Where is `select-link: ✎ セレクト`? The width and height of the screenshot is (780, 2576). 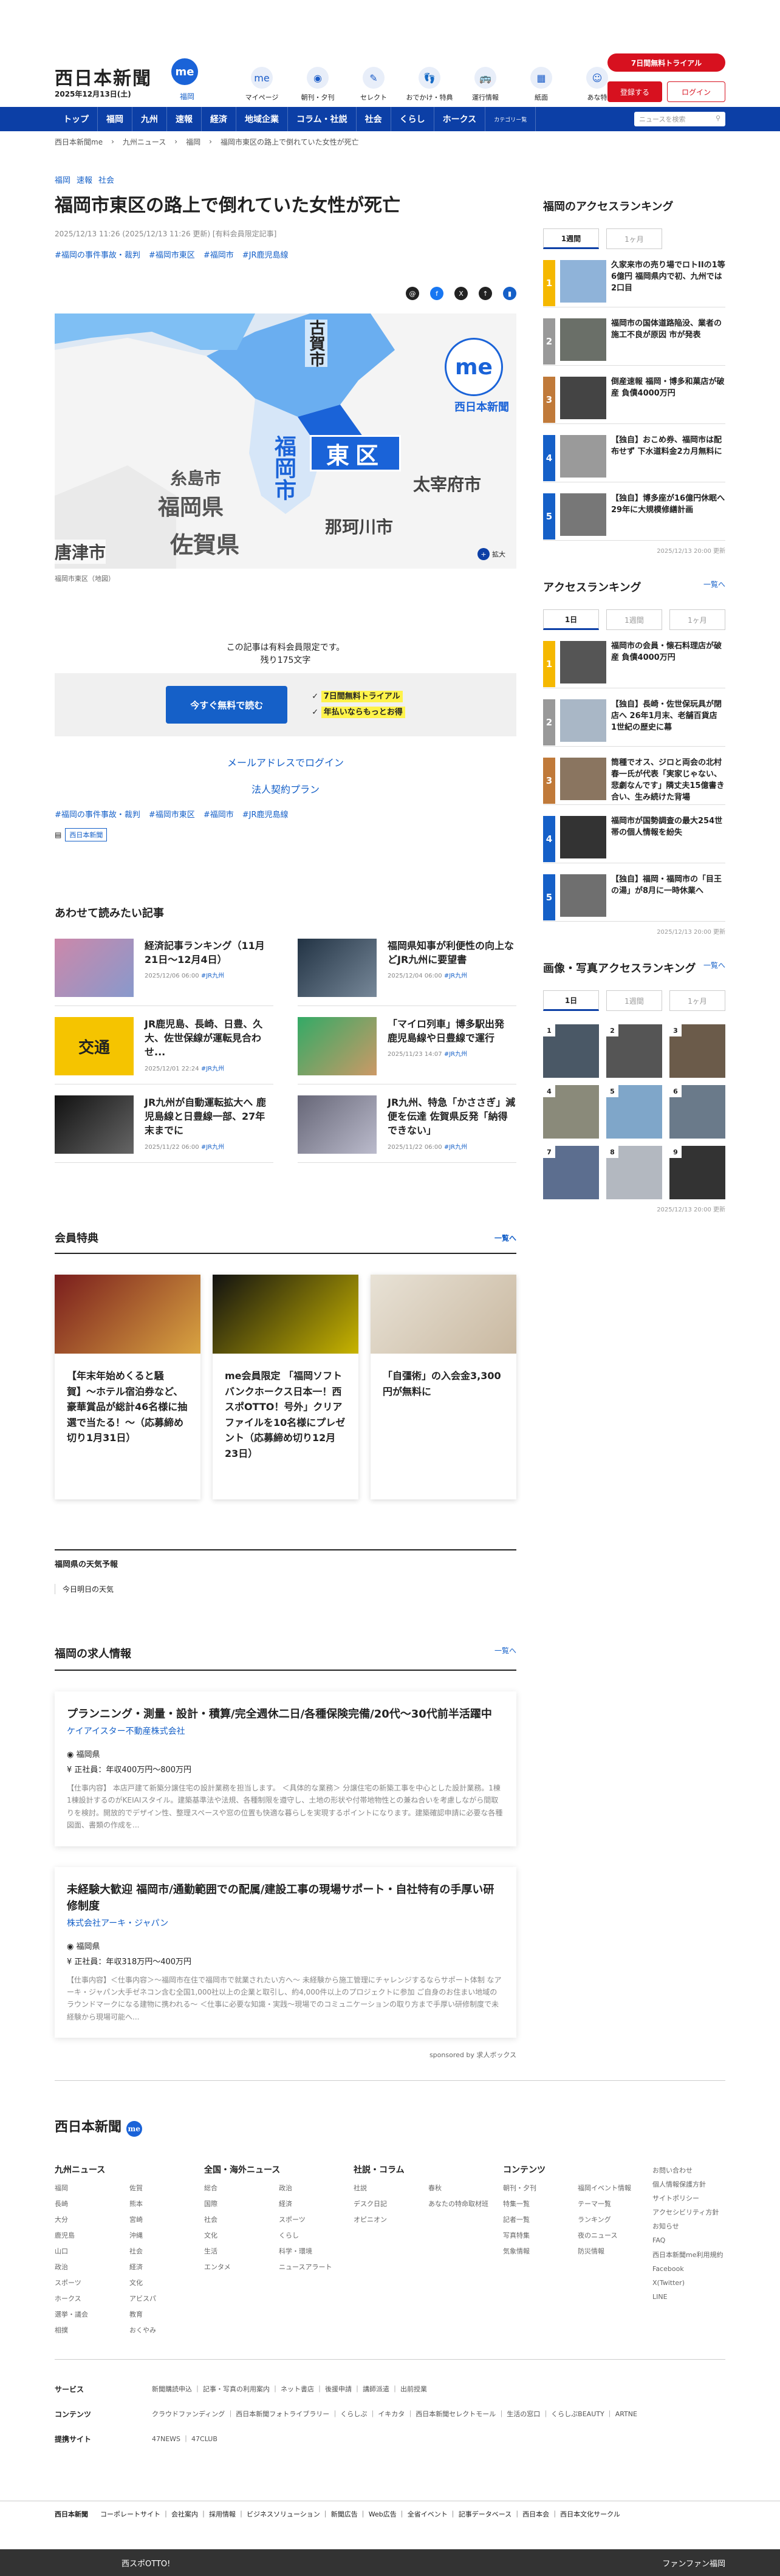 select-link: ✎ セレクト is located at coordinates (374, 84).